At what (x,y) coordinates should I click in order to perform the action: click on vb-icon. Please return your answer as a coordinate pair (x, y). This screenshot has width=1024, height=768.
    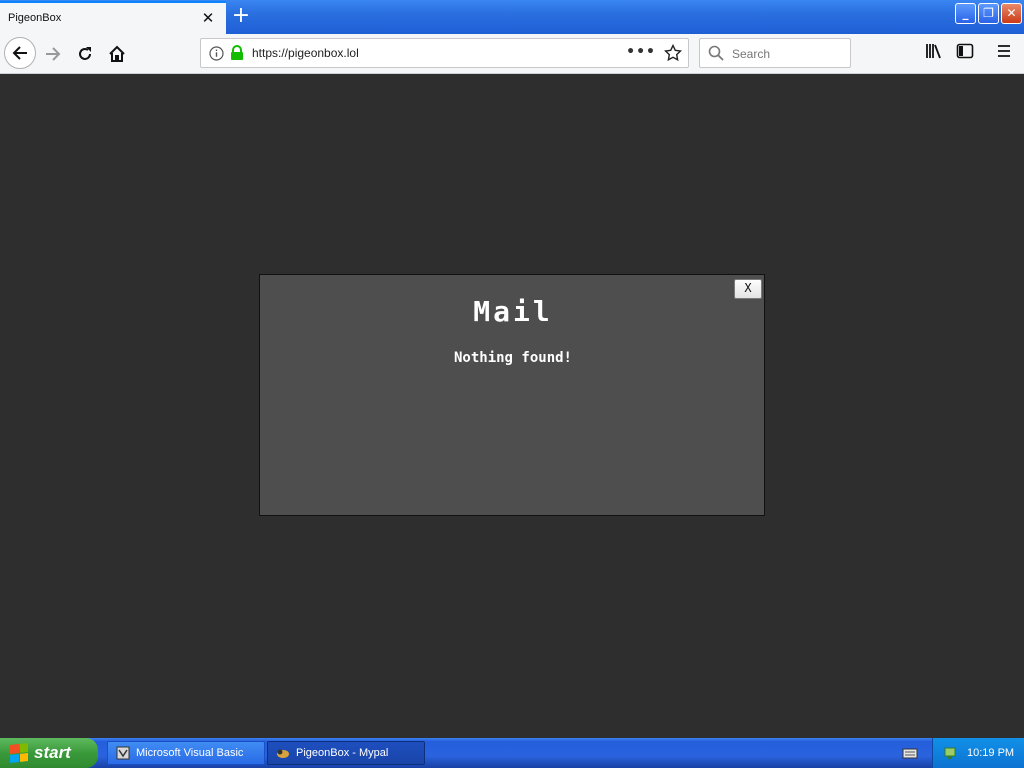
    Looking at the image, I should click on (123, 753).